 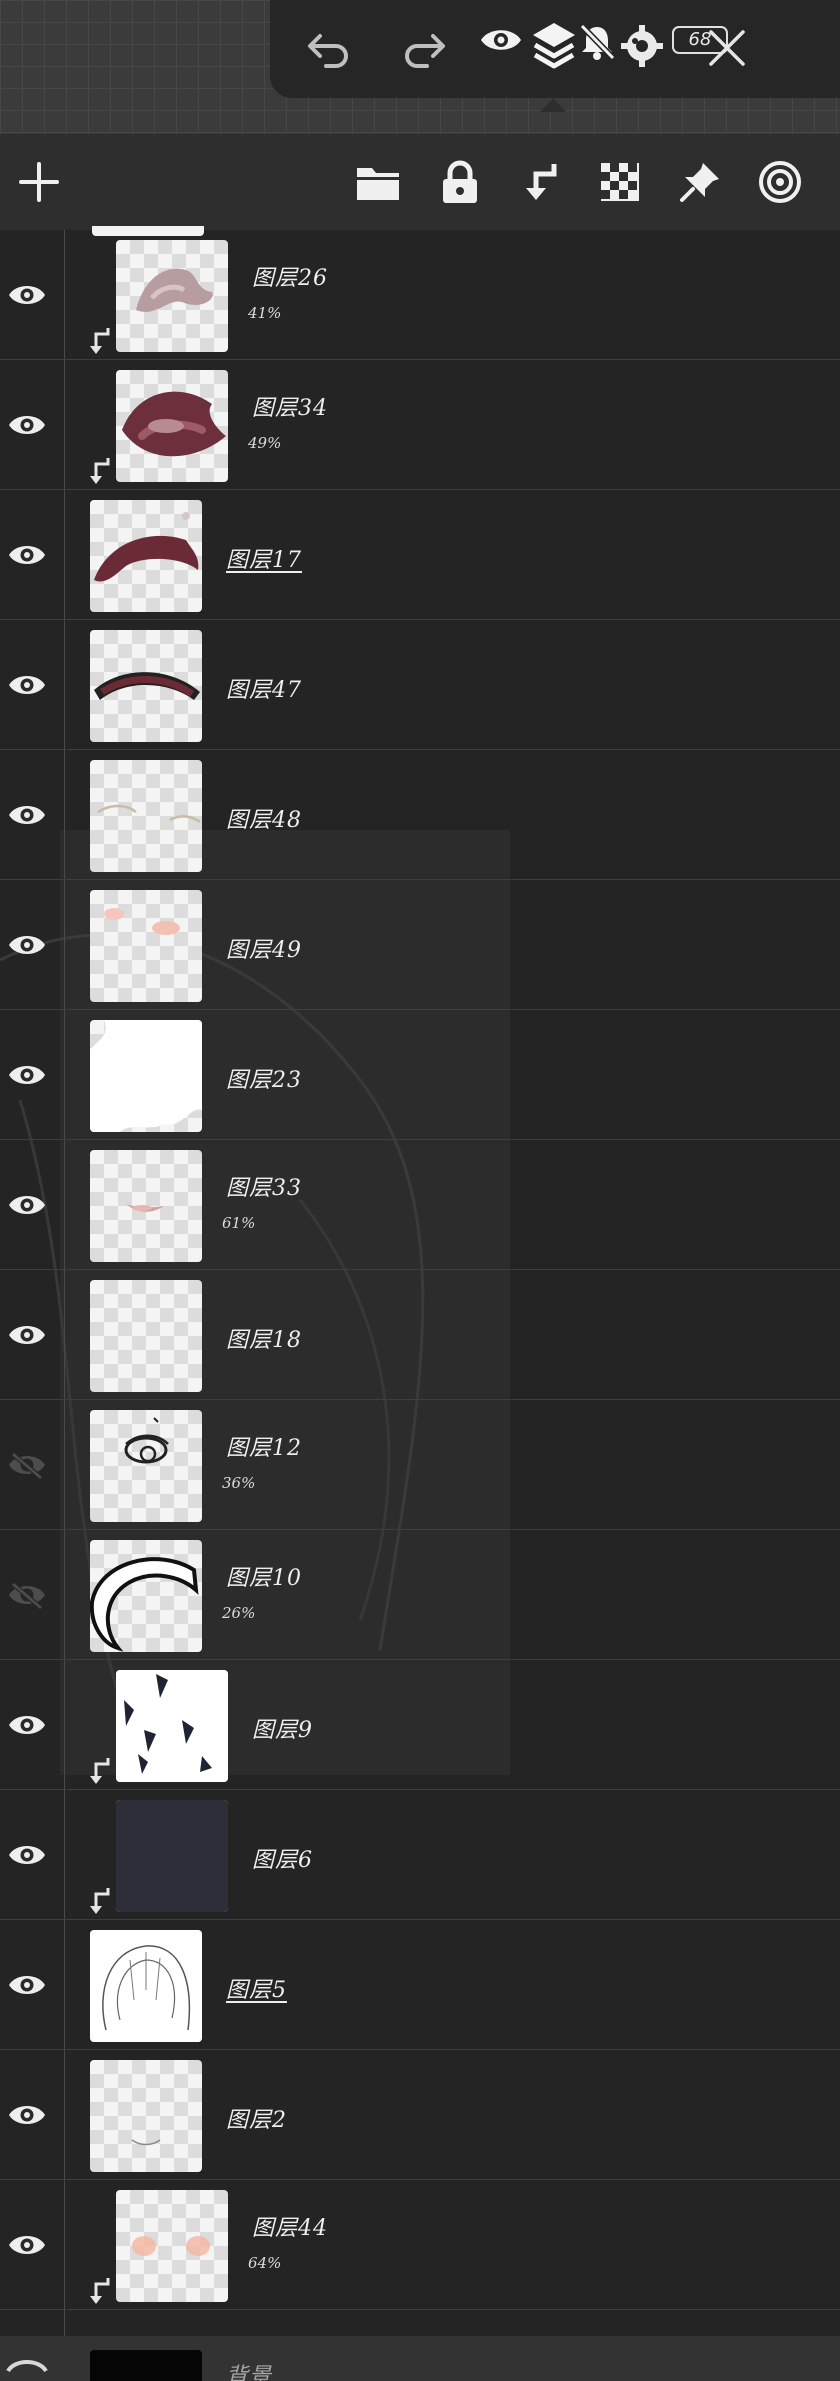 What do you see at coordinates (420, 945) in the screenshot?
I see `layer-row: 图层49` at bounding box center [420, 945].